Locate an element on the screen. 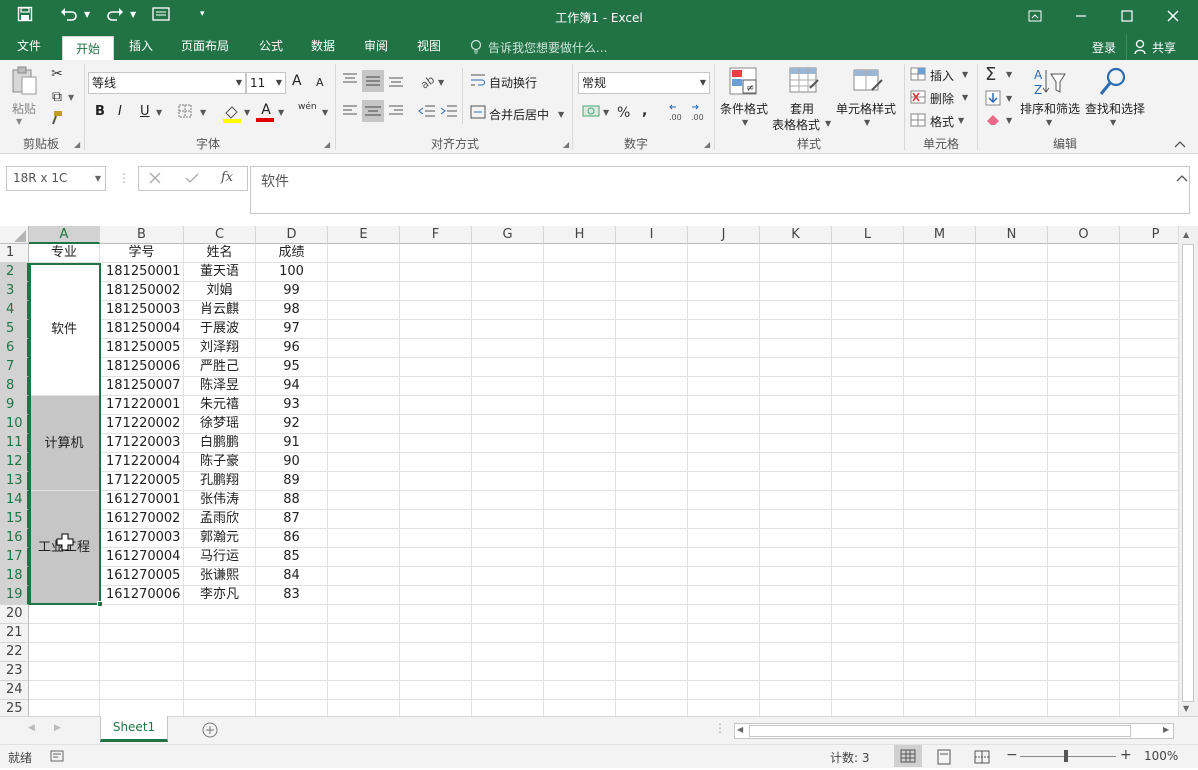  collapse-formula-icon is located at coordinates (1182, 177).